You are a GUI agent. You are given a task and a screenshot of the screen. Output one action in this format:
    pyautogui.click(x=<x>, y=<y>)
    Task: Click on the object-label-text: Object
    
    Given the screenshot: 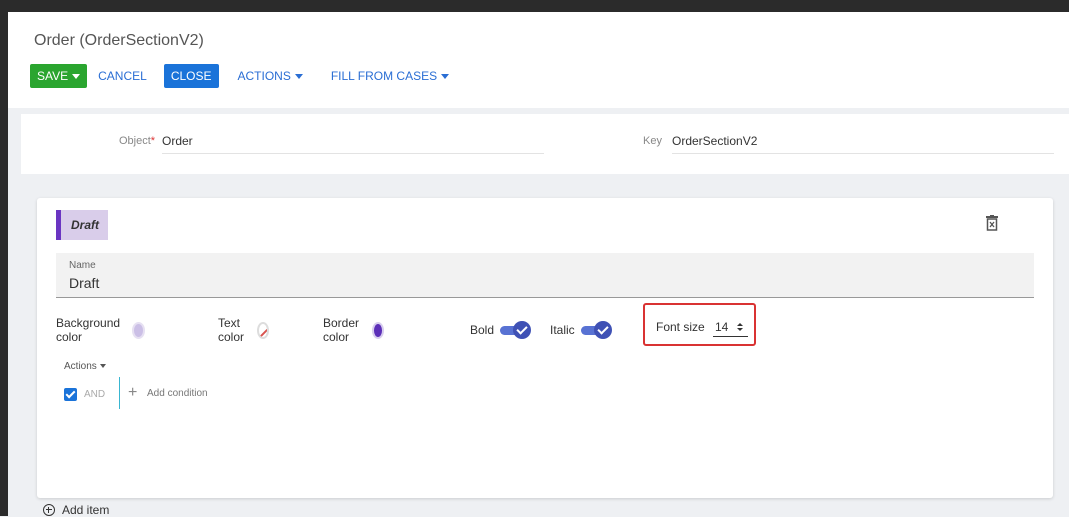 What is the action you would take?
    pyautogui.click(x=135, y=141)
    